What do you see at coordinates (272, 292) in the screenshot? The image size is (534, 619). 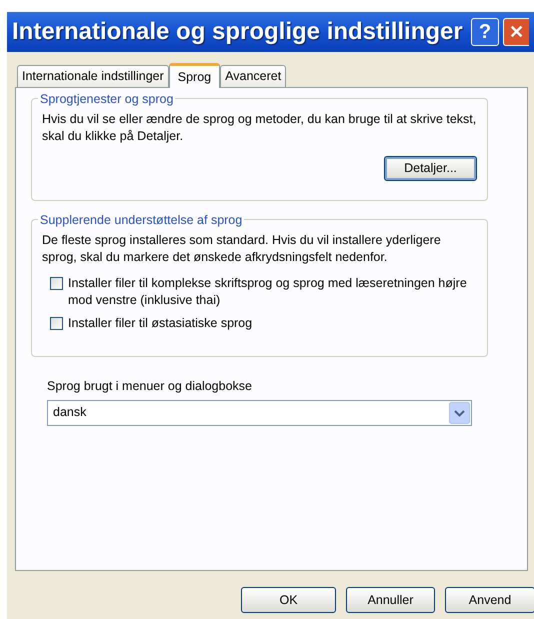 I see `checkbox-label: Installer filer til komplekse skriftsprog og sprog med læseretningen højre mod venstre (inklusive thai)` at bounding box center [272, 292].